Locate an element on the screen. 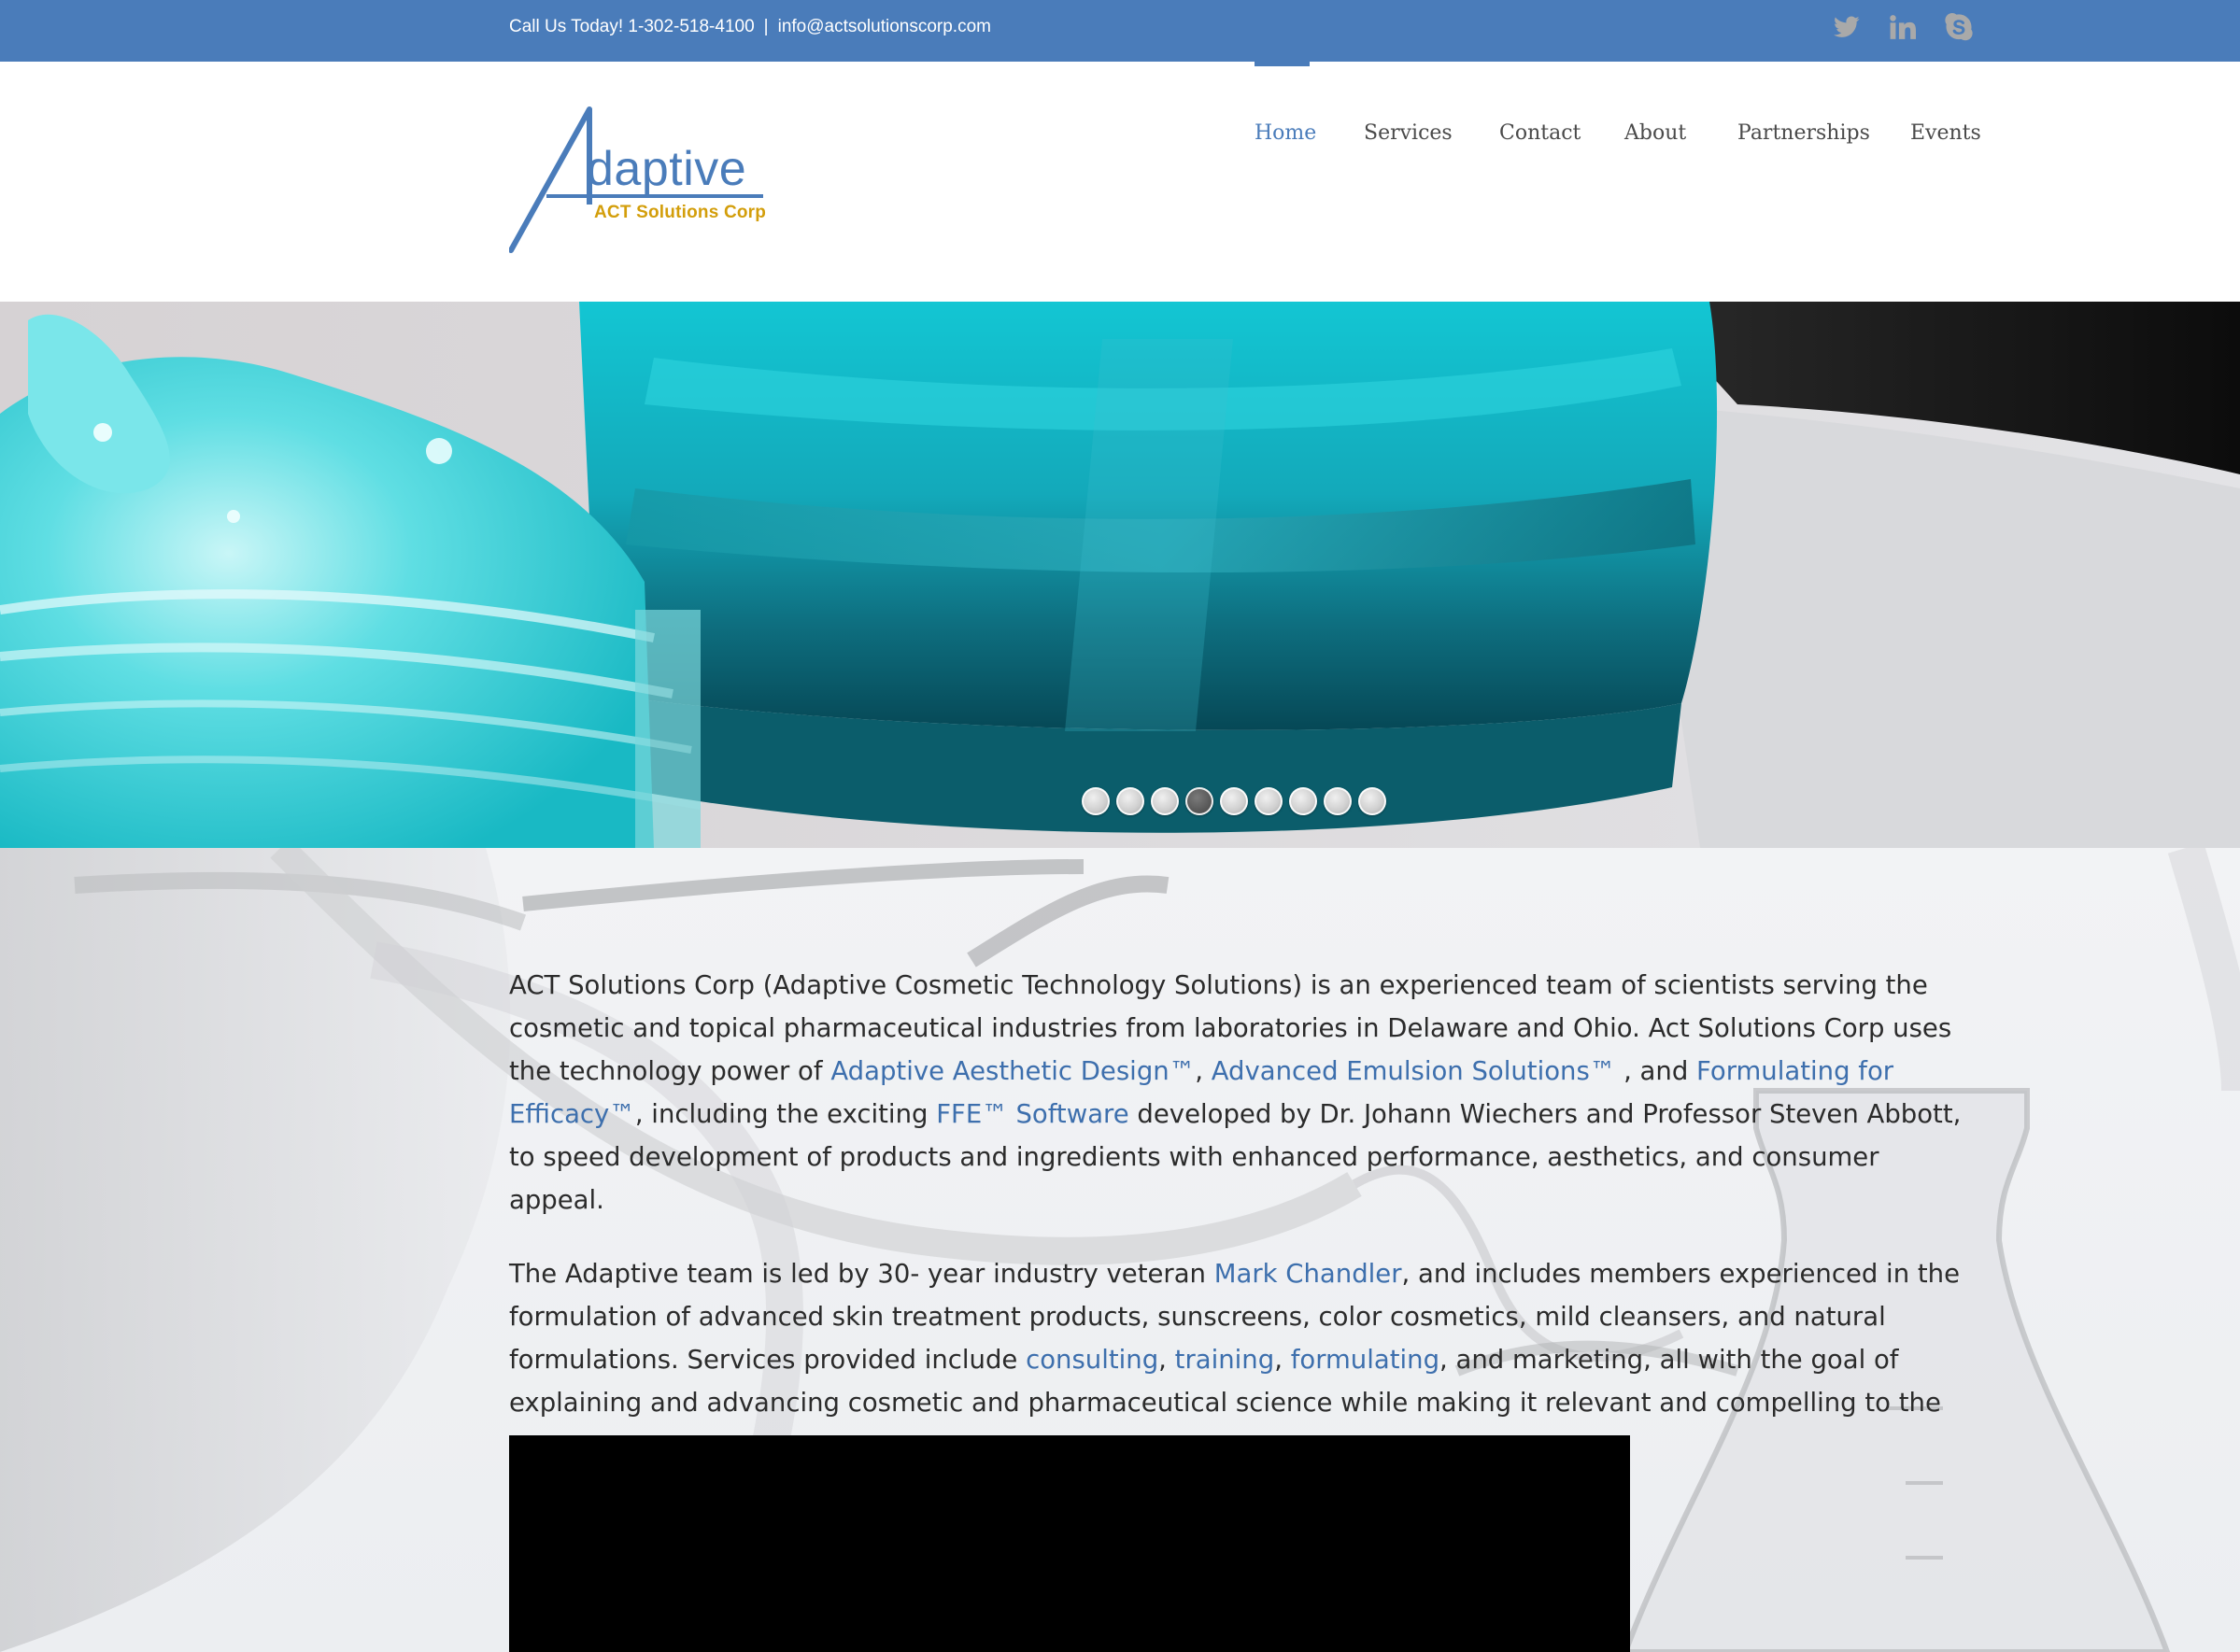  link-adaptive-aesthetic-design: Adaptive Aesthetic Design™ is located at coordinates (1012, 1071).